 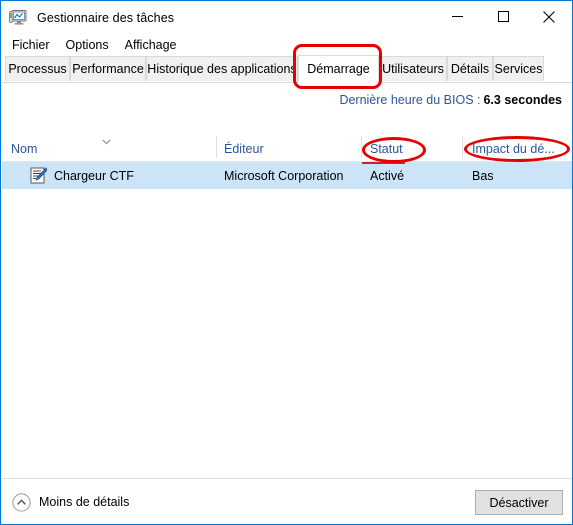 I want to click on maximize-button, so click(x=503, y=16).